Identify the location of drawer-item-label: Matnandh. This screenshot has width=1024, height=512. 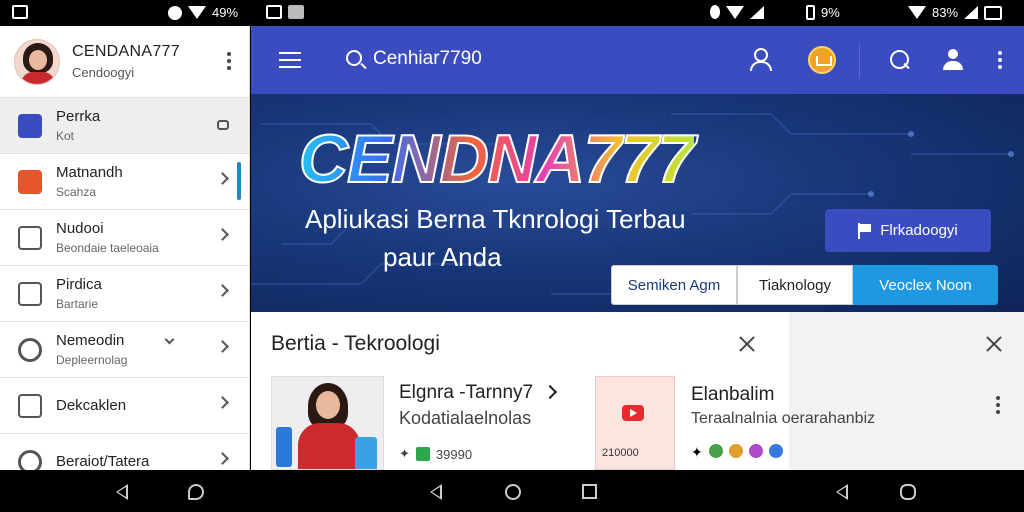
(89, 172).